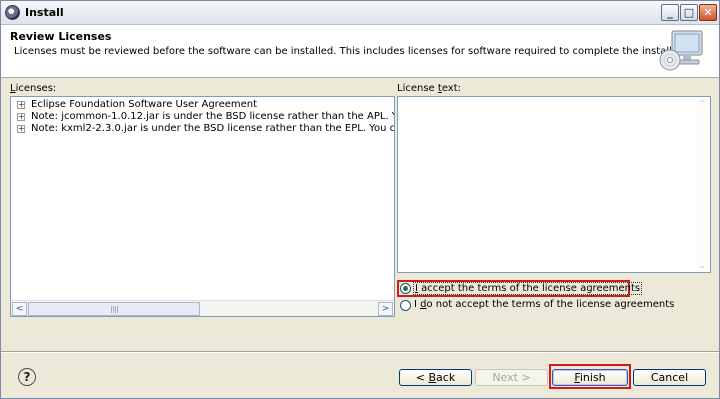 This screenshot has width=720, height=399. Describe the element at coordinates (670, 12) in the screenshot. I see `minimize-button: _` at that location.